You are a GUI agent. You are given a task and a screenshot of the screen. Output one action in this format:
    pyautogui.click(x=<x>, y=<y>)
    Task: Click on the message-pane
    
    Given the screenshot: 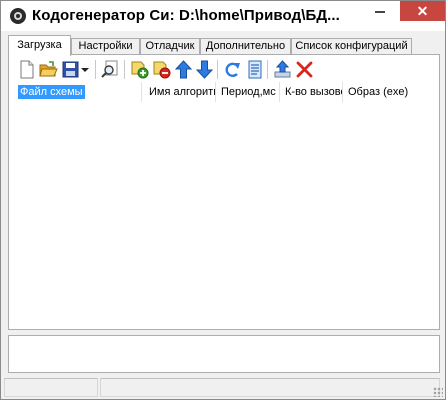 What is the action you would take?
    pyautogui.click(x=224, y=354)
    